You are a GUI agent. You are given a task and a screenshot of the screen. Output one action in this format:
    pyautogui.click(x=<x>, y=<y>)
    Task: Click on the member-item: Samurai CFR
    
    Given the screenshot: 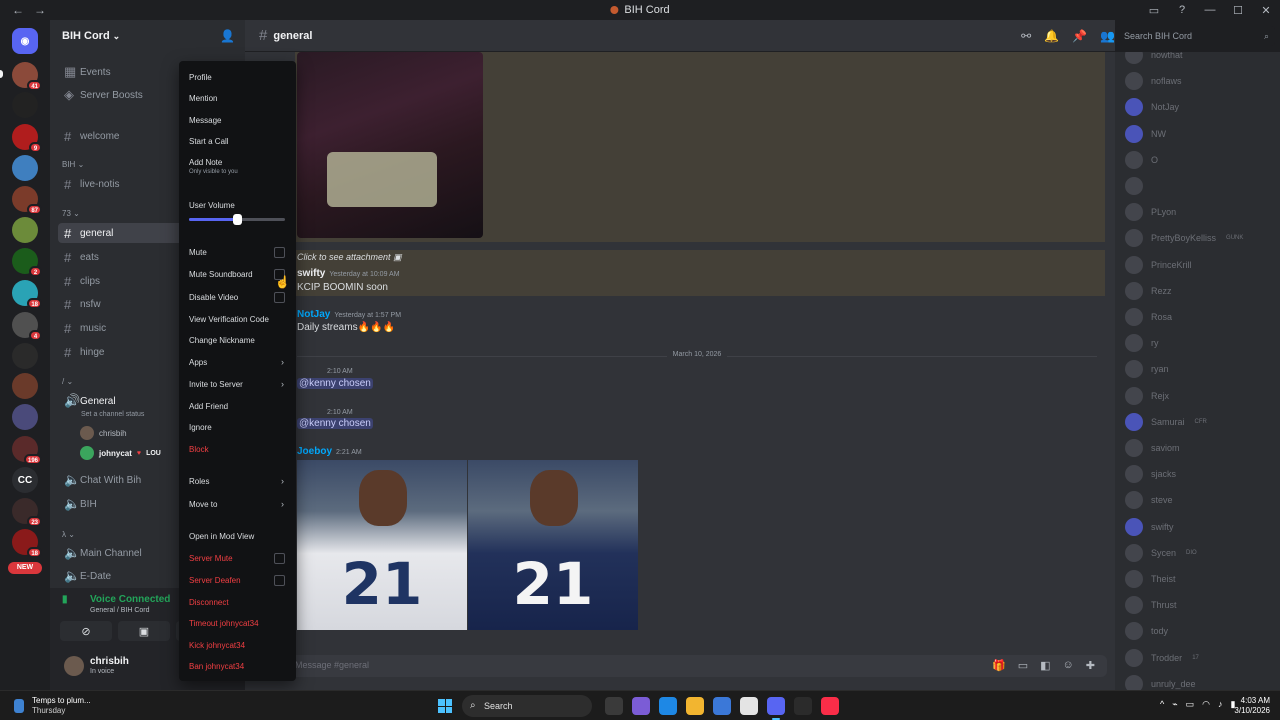 What is the action you would take?
    pyautogui.click(x=1166, y=421)
    